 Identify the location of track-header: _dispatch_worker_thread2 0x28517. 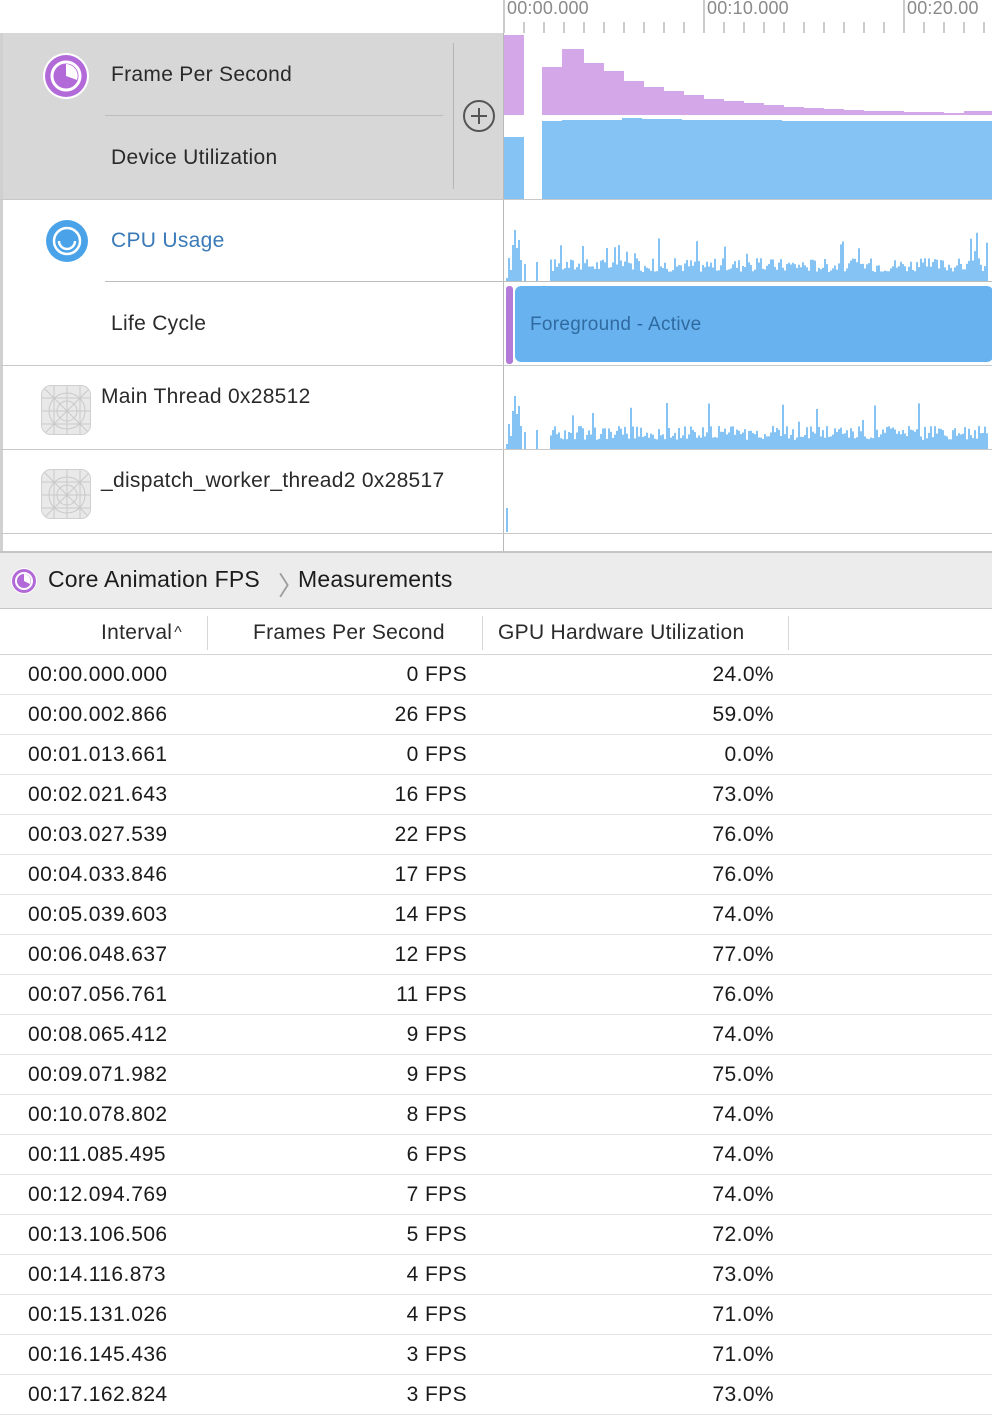
(251, 491).